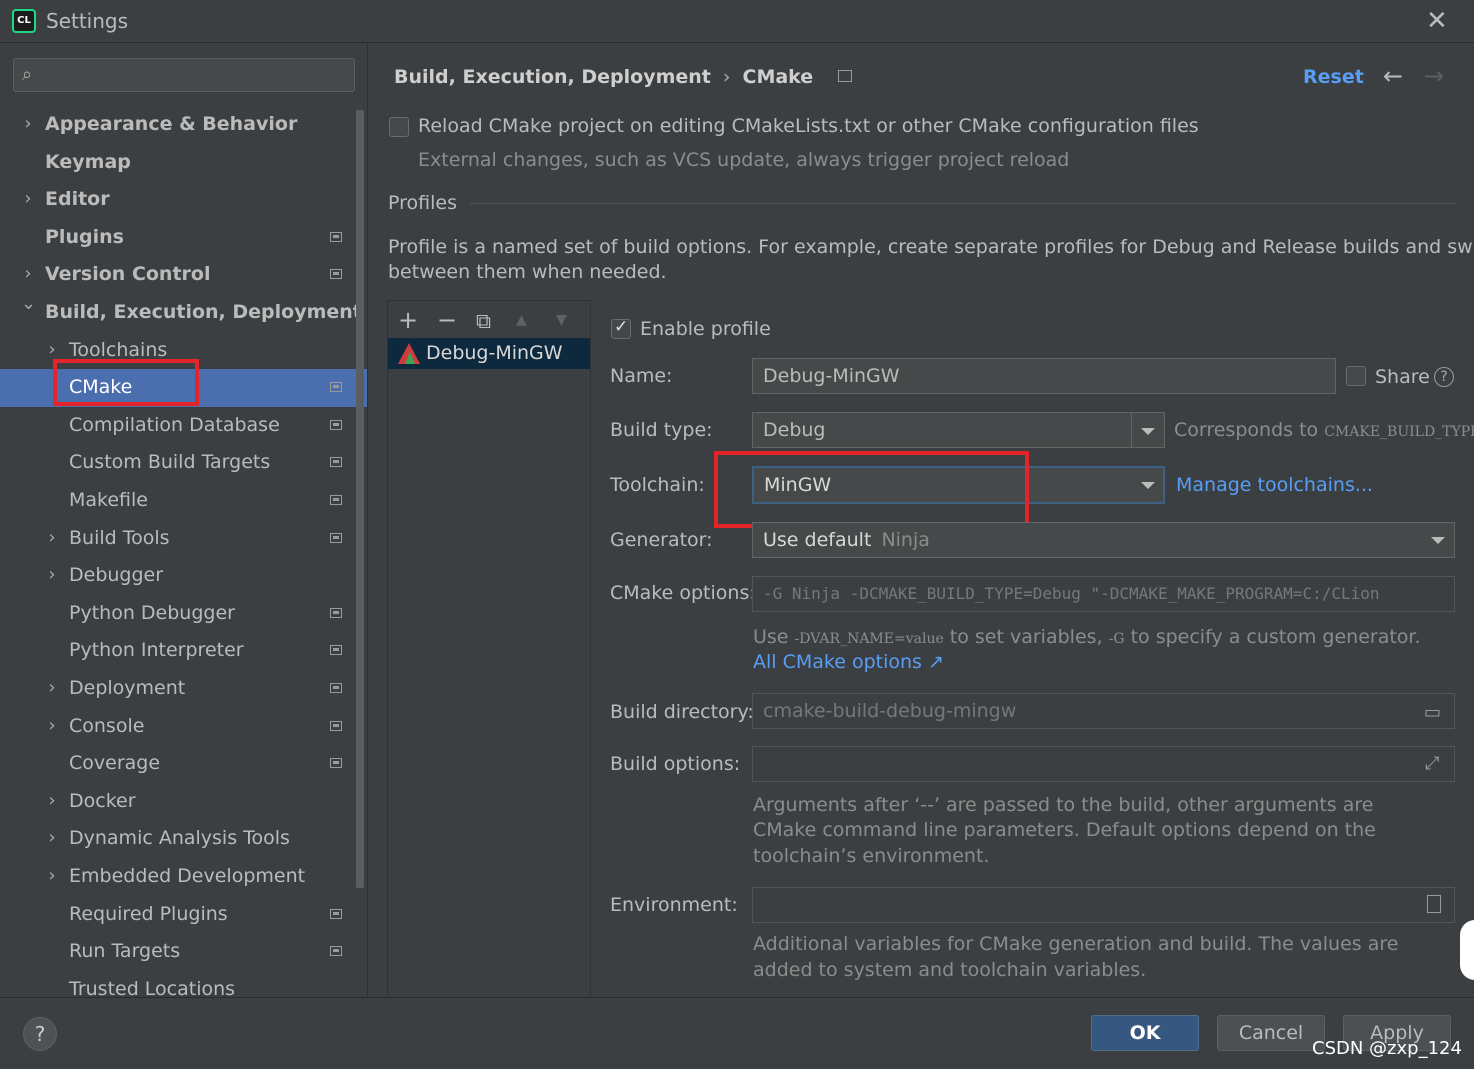  What do you see at coordinates (108, 500) in the screenshot?
I see `sidebar-item-makefile: Makefile` at bounding box center [108, 500].